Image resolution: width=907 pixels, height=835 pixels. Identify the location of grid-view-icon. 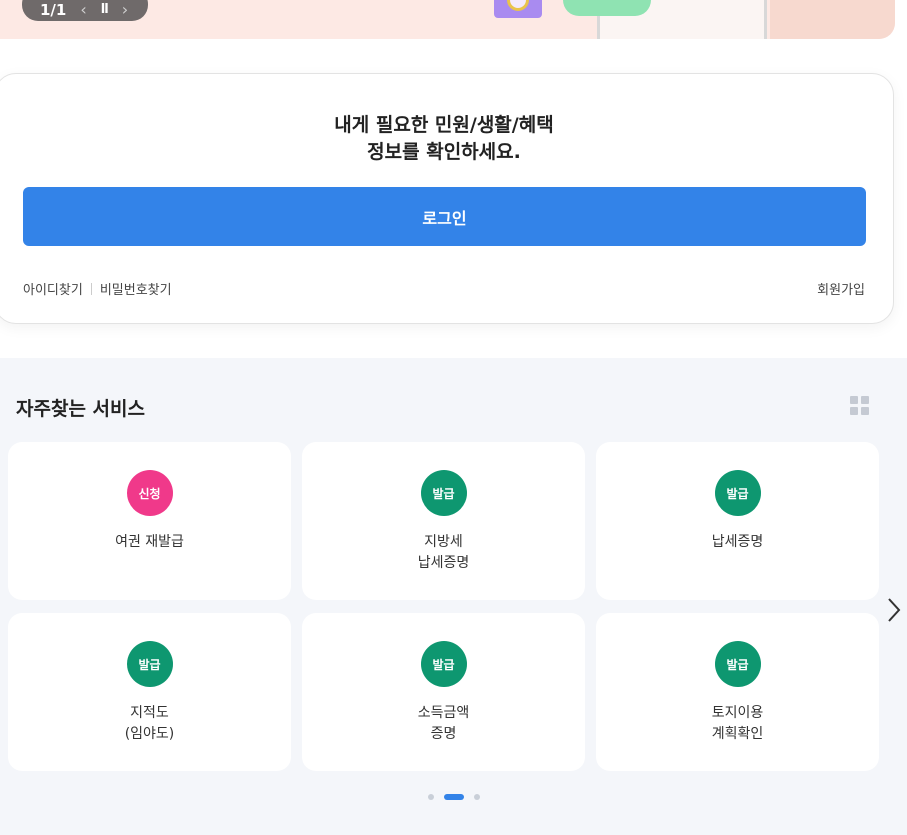
(859, 405).